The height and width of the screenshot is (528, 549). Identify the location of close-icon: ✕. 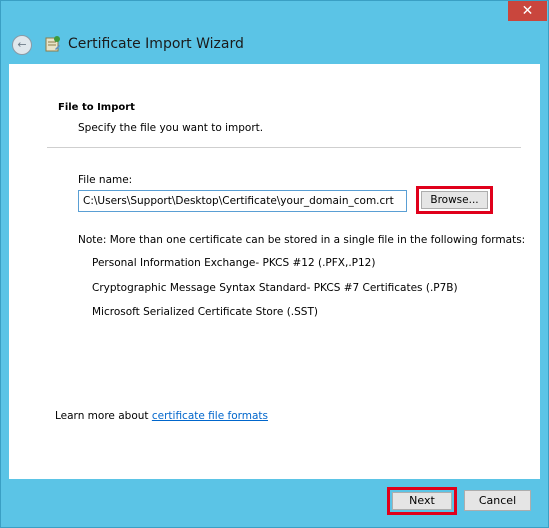
(528, 11).